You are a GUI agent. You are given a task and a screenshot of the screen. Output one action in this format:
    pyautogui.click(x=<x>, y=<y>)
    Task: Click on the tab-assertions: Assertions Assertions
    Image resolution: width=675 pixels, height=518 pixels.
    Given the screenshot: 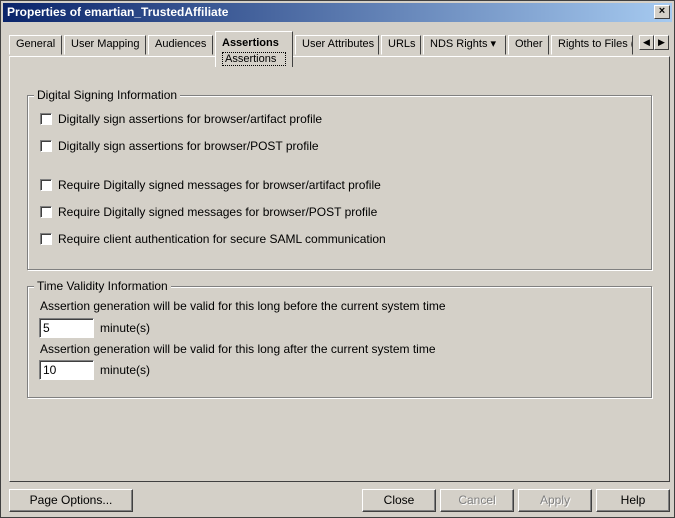 What is the action you would take?
    pyautogui.click(x=254, y=49)
    